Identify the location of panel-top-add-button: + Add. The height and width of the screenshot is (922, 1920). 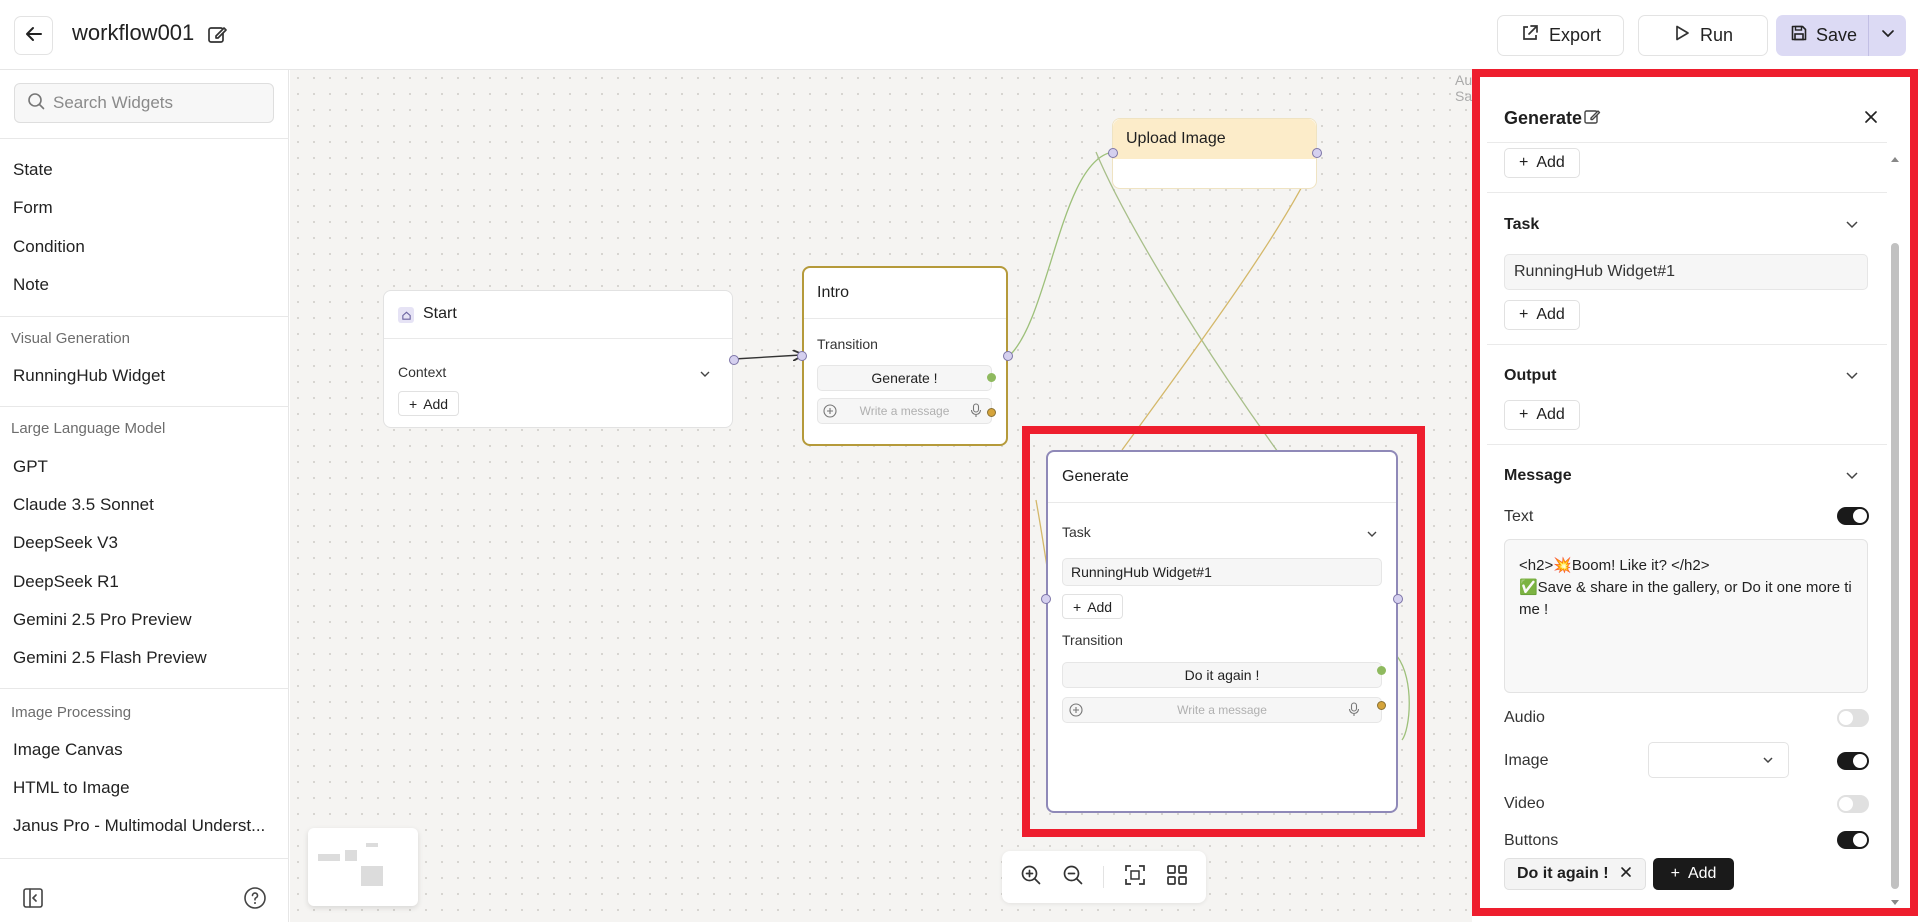
(1542, 163).